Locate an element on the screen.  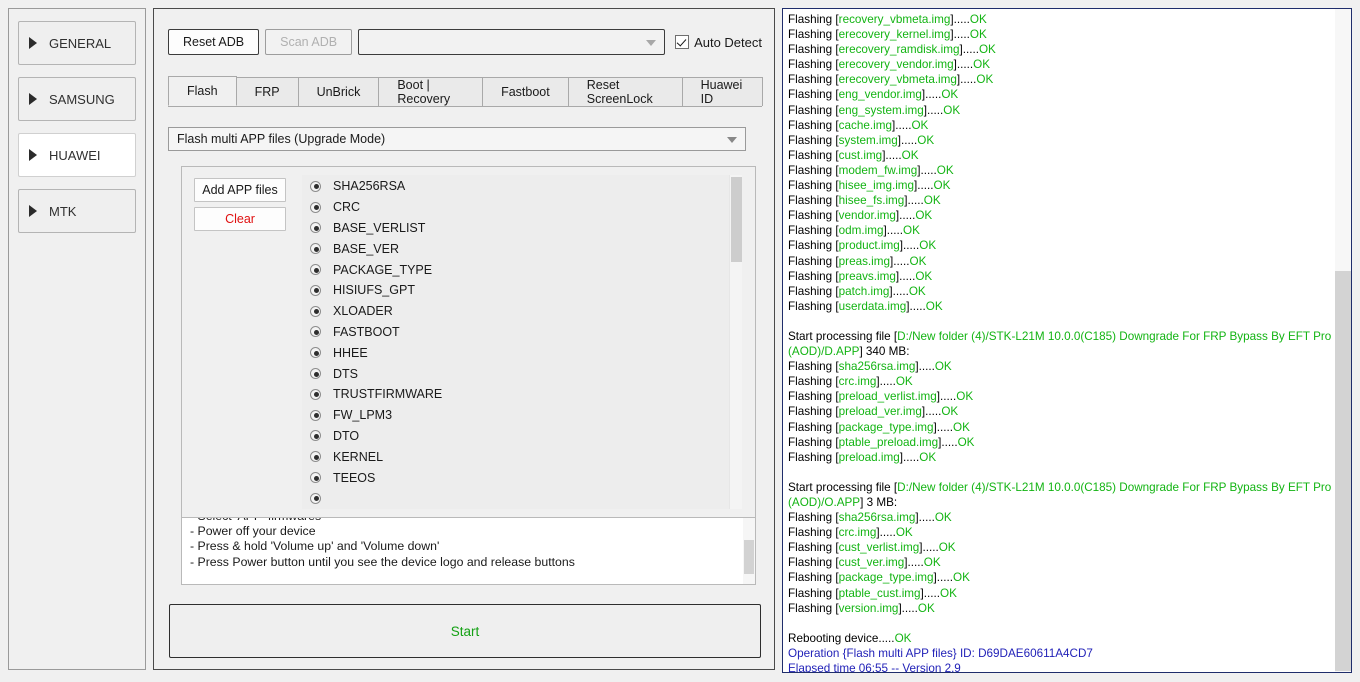
partition-item: SHA256RSA is located at coordinates (522, 186).